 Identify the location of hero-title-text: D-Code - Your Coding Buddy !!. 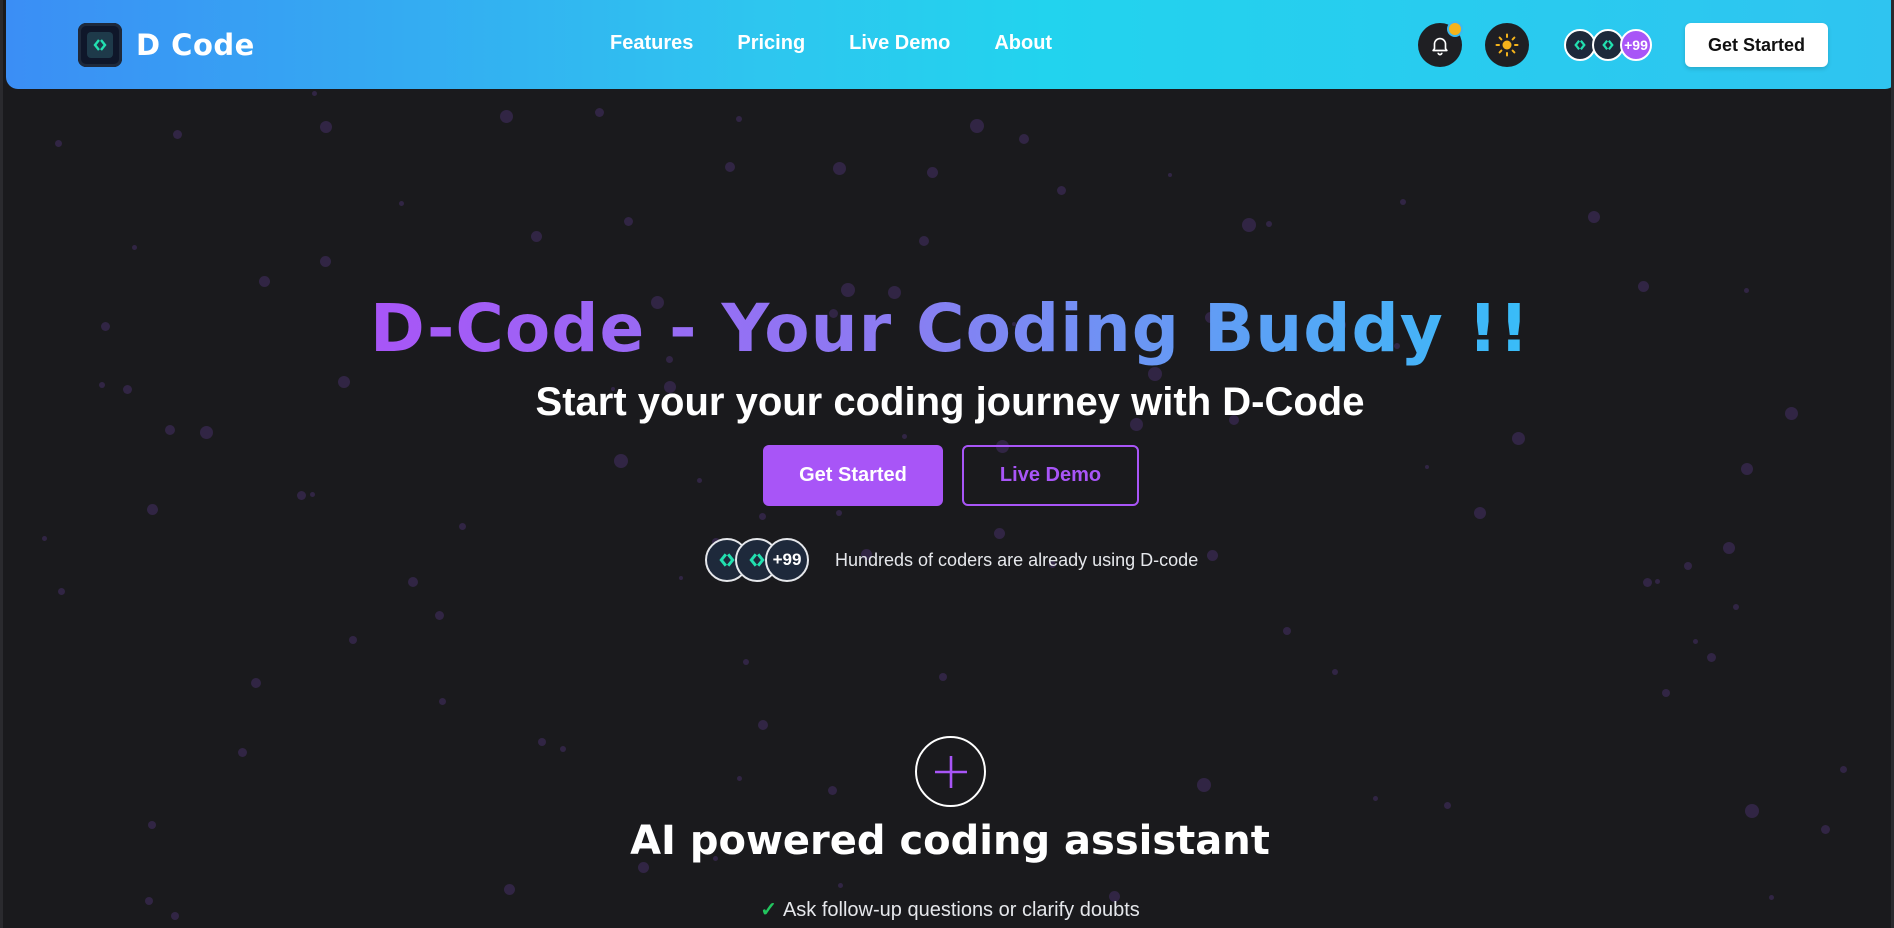
(950, 328).